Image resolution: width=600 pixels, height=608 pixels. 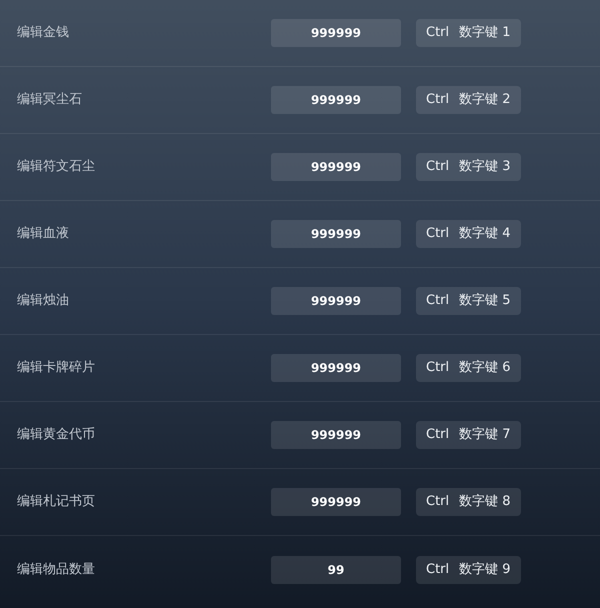 I want to click on hotkey-button: Ctrl 数字键 9, so click(x=468, y=570).